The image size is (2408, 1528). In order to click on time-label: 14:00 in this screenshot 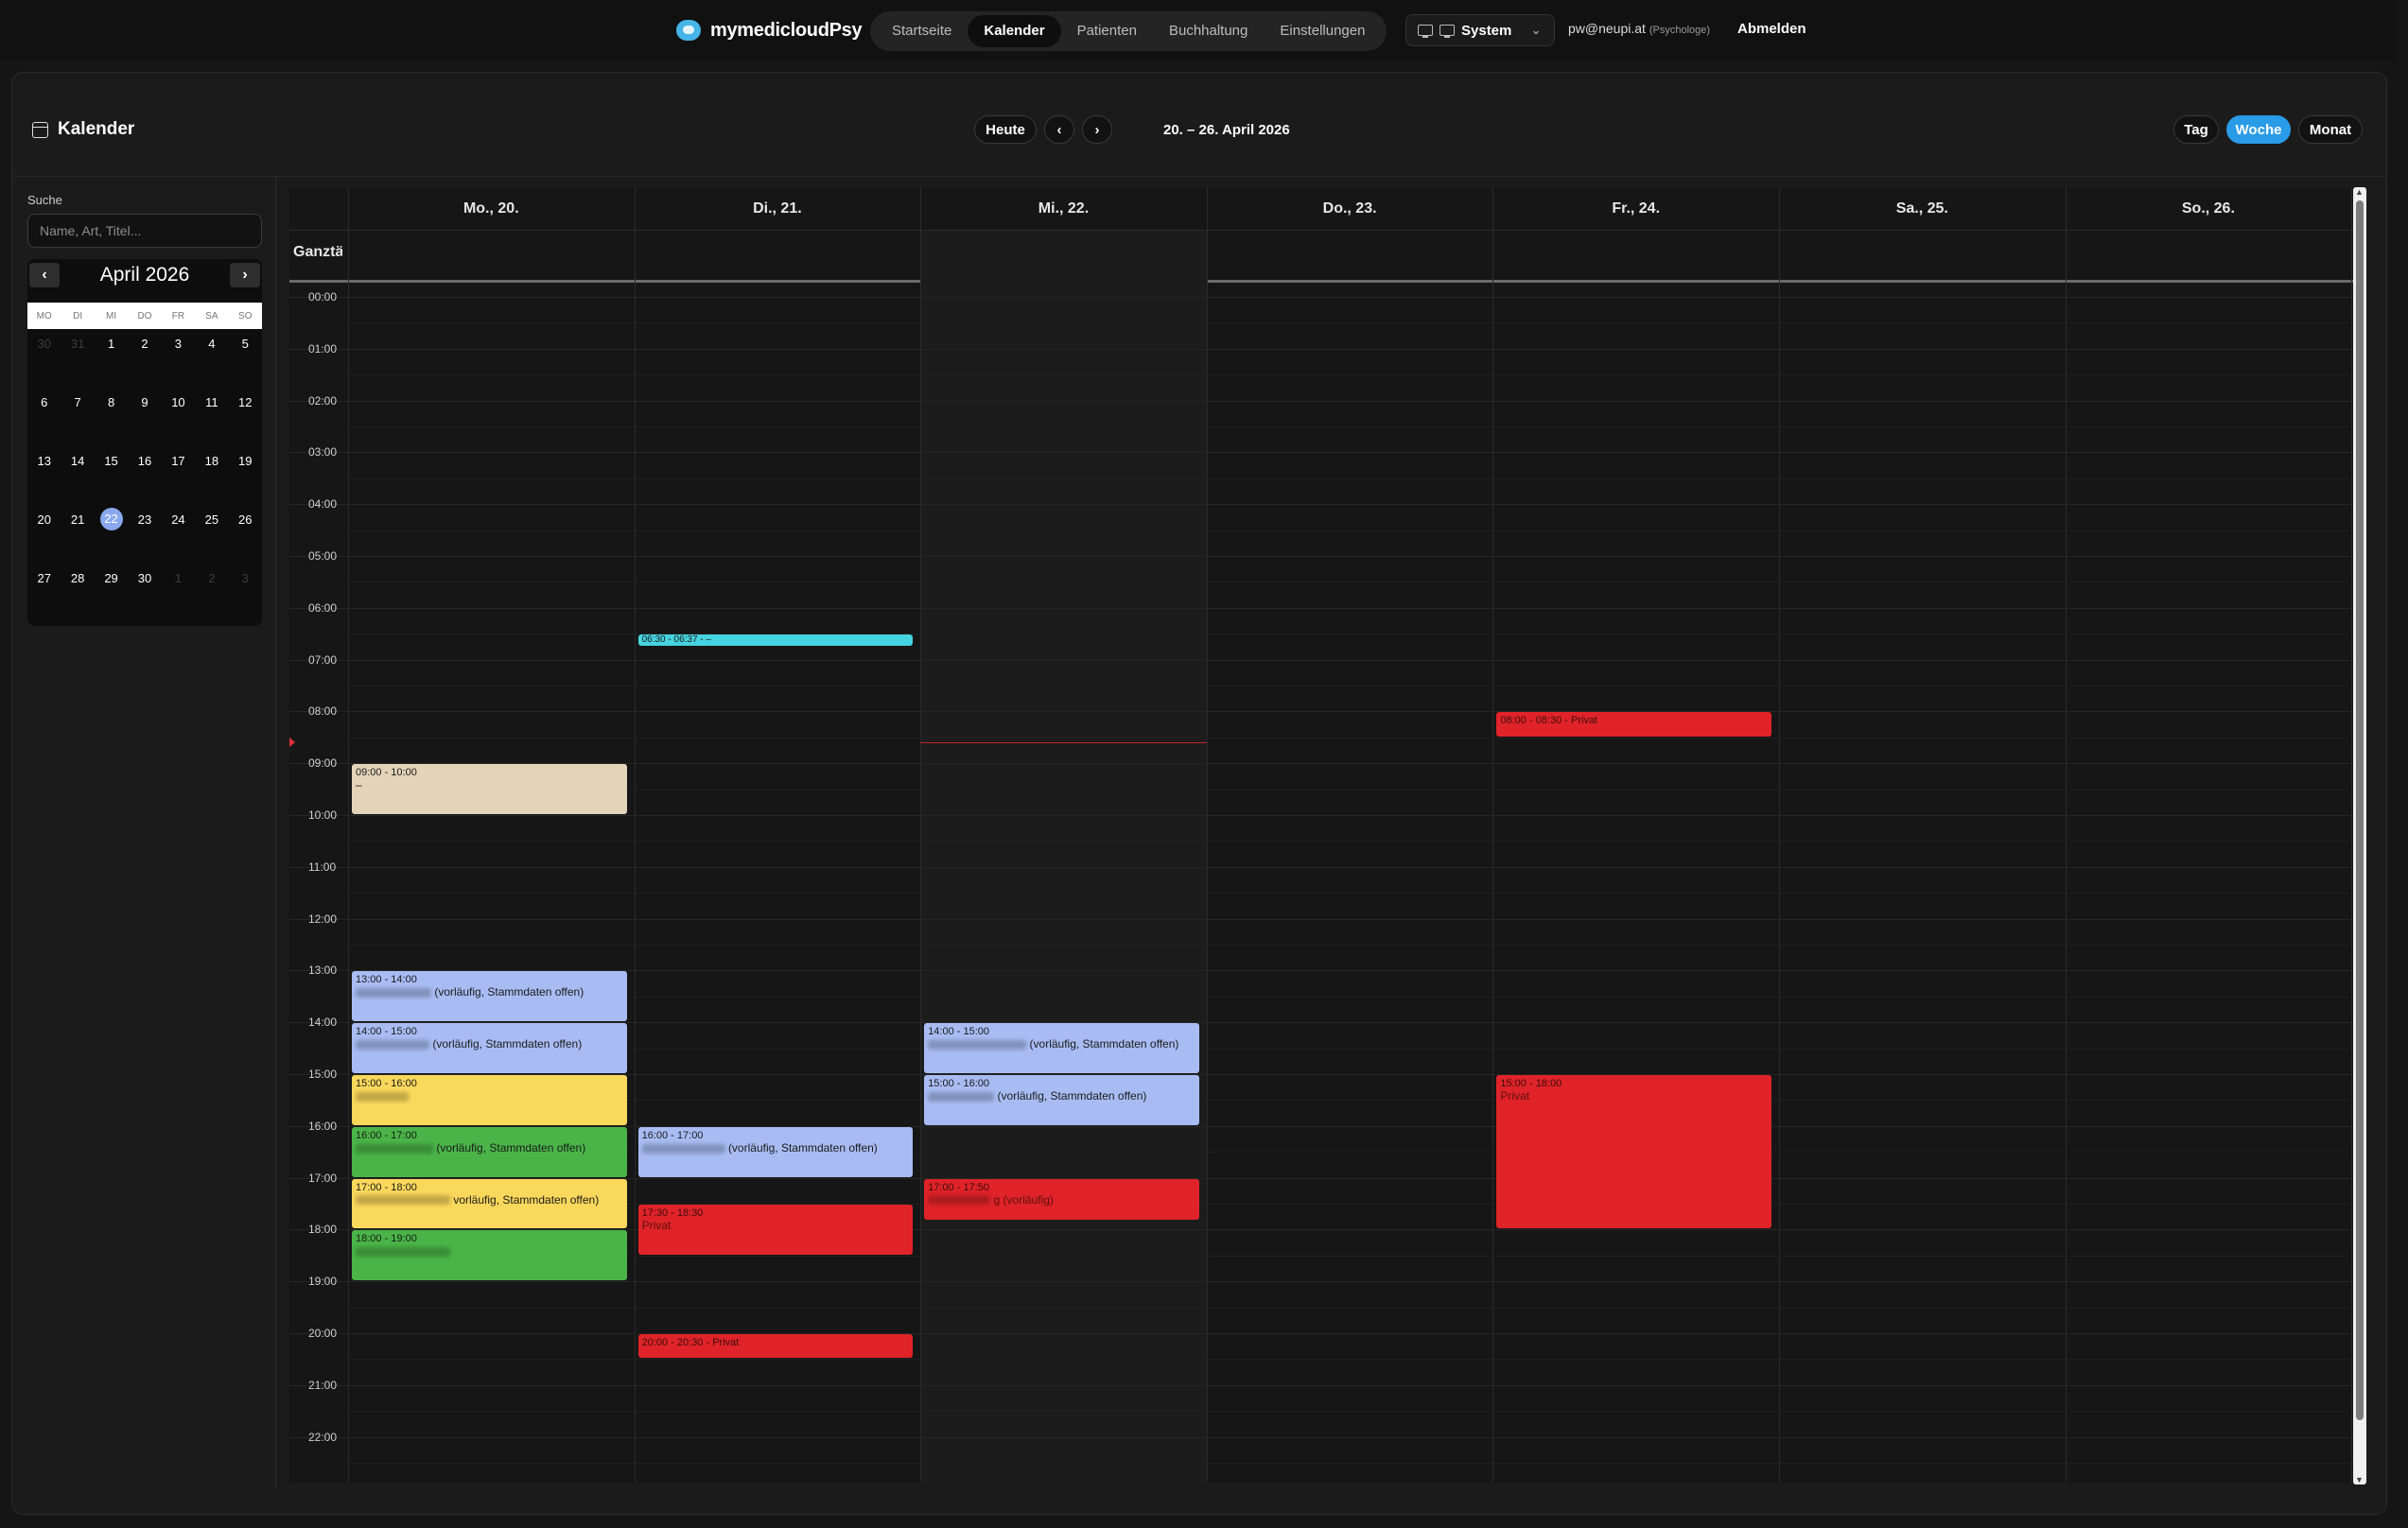, I will do `click(323, 1023)`.